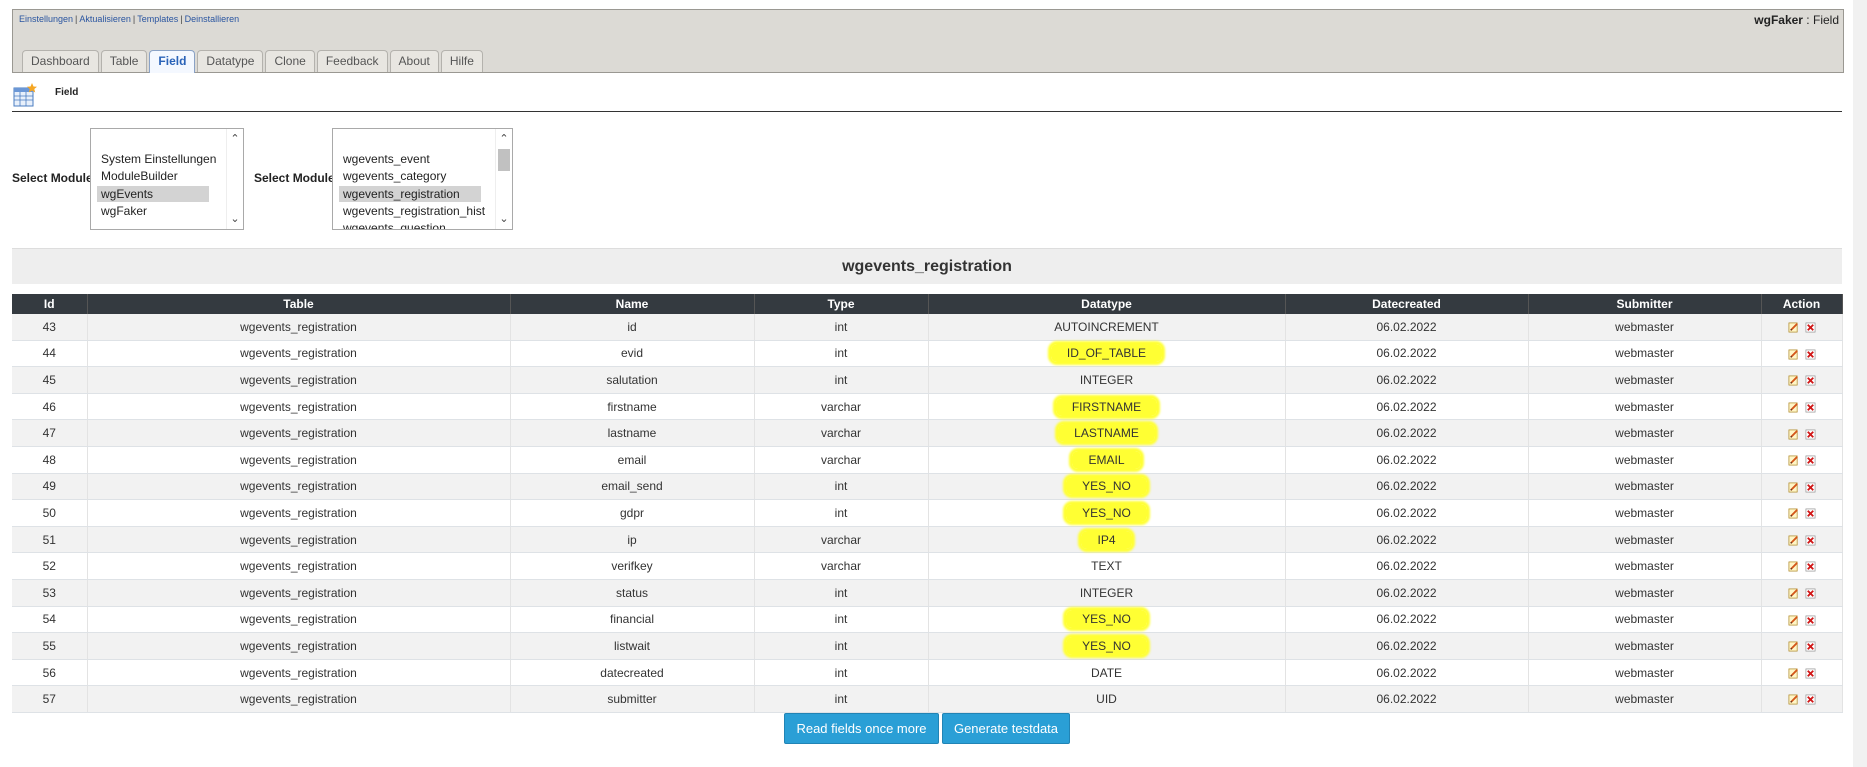 The image size is (1867, 767). What do you see at coordinates (230, 61) in the screenshot?
I see `tab-datatype: Datatype` at bounding box center [230, 61].